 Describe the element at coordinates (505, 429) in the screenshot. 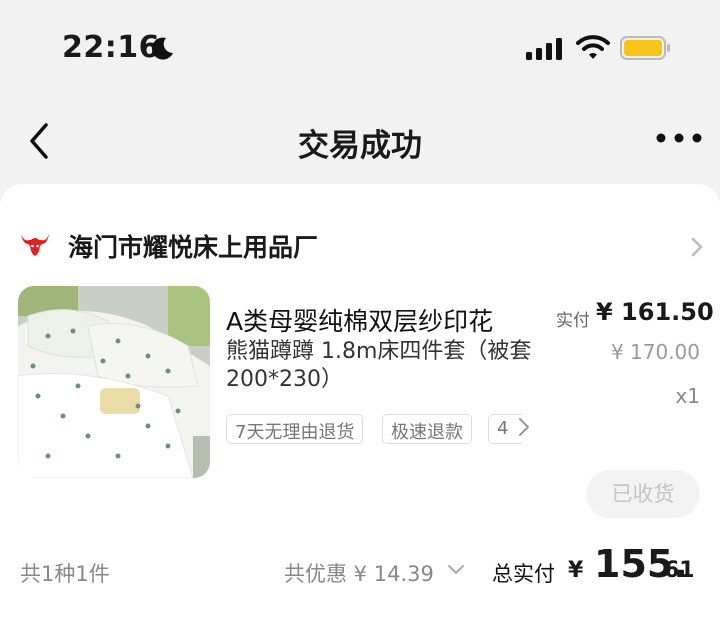

I see `tag-more: 4` at that location.